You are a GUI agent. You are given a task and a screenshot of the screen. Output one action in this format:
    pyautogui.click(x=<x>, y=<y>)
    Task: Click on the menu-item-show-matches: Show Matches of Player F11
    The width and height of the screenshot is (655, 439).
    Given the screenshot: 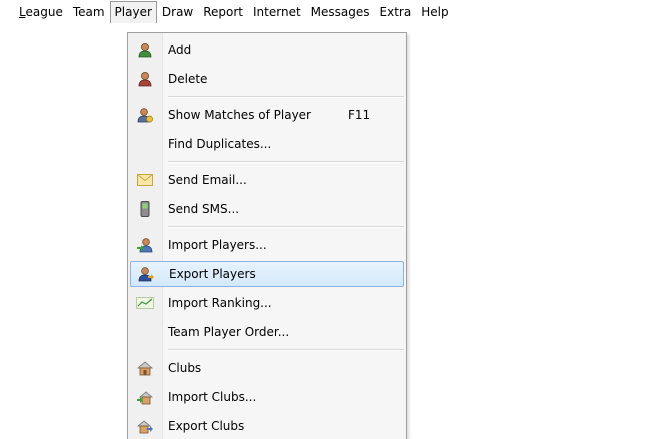 What is the action you would take?
    pyautogui.click(x=267, y=115)
    